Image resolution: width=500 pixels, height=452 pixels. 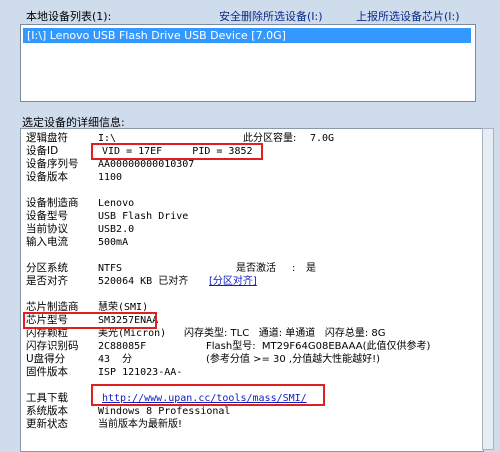 What do you see at coordinates (271, 16) in the screenshot?
I see `safe-eject-link: 安全删除所选设备(I:)` at bounding box center [271, 16].